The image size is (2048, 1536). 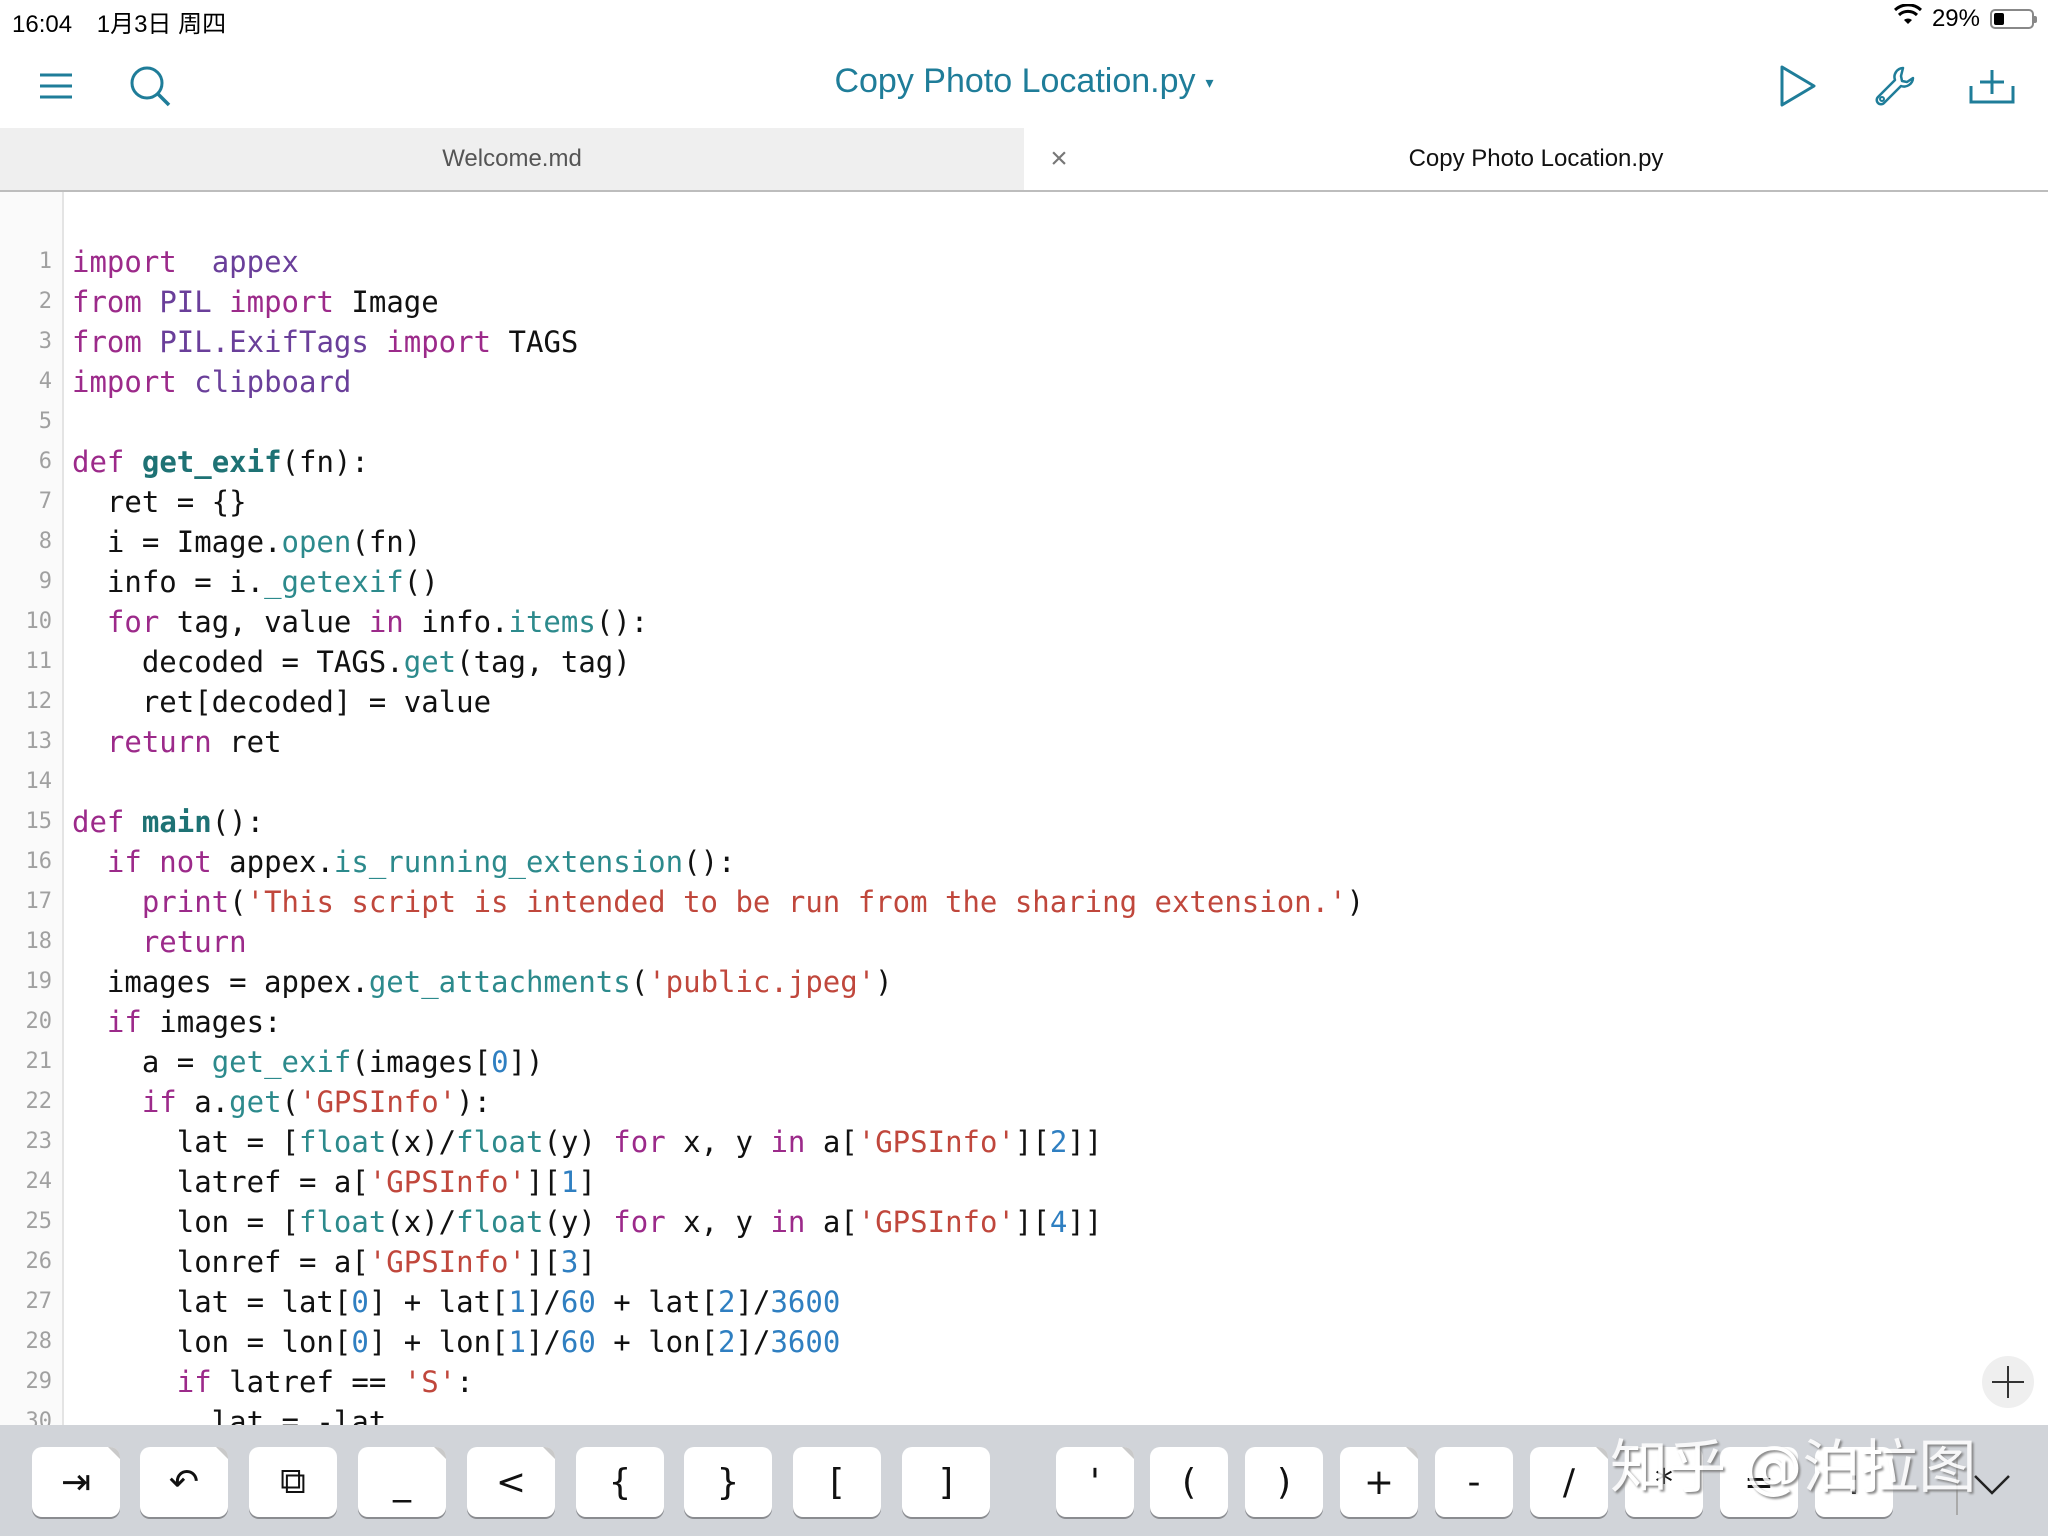 What do you see at coordinates (124, 382) in the screenshot?
I see `code-token: import` at bounding box center [124, 382].